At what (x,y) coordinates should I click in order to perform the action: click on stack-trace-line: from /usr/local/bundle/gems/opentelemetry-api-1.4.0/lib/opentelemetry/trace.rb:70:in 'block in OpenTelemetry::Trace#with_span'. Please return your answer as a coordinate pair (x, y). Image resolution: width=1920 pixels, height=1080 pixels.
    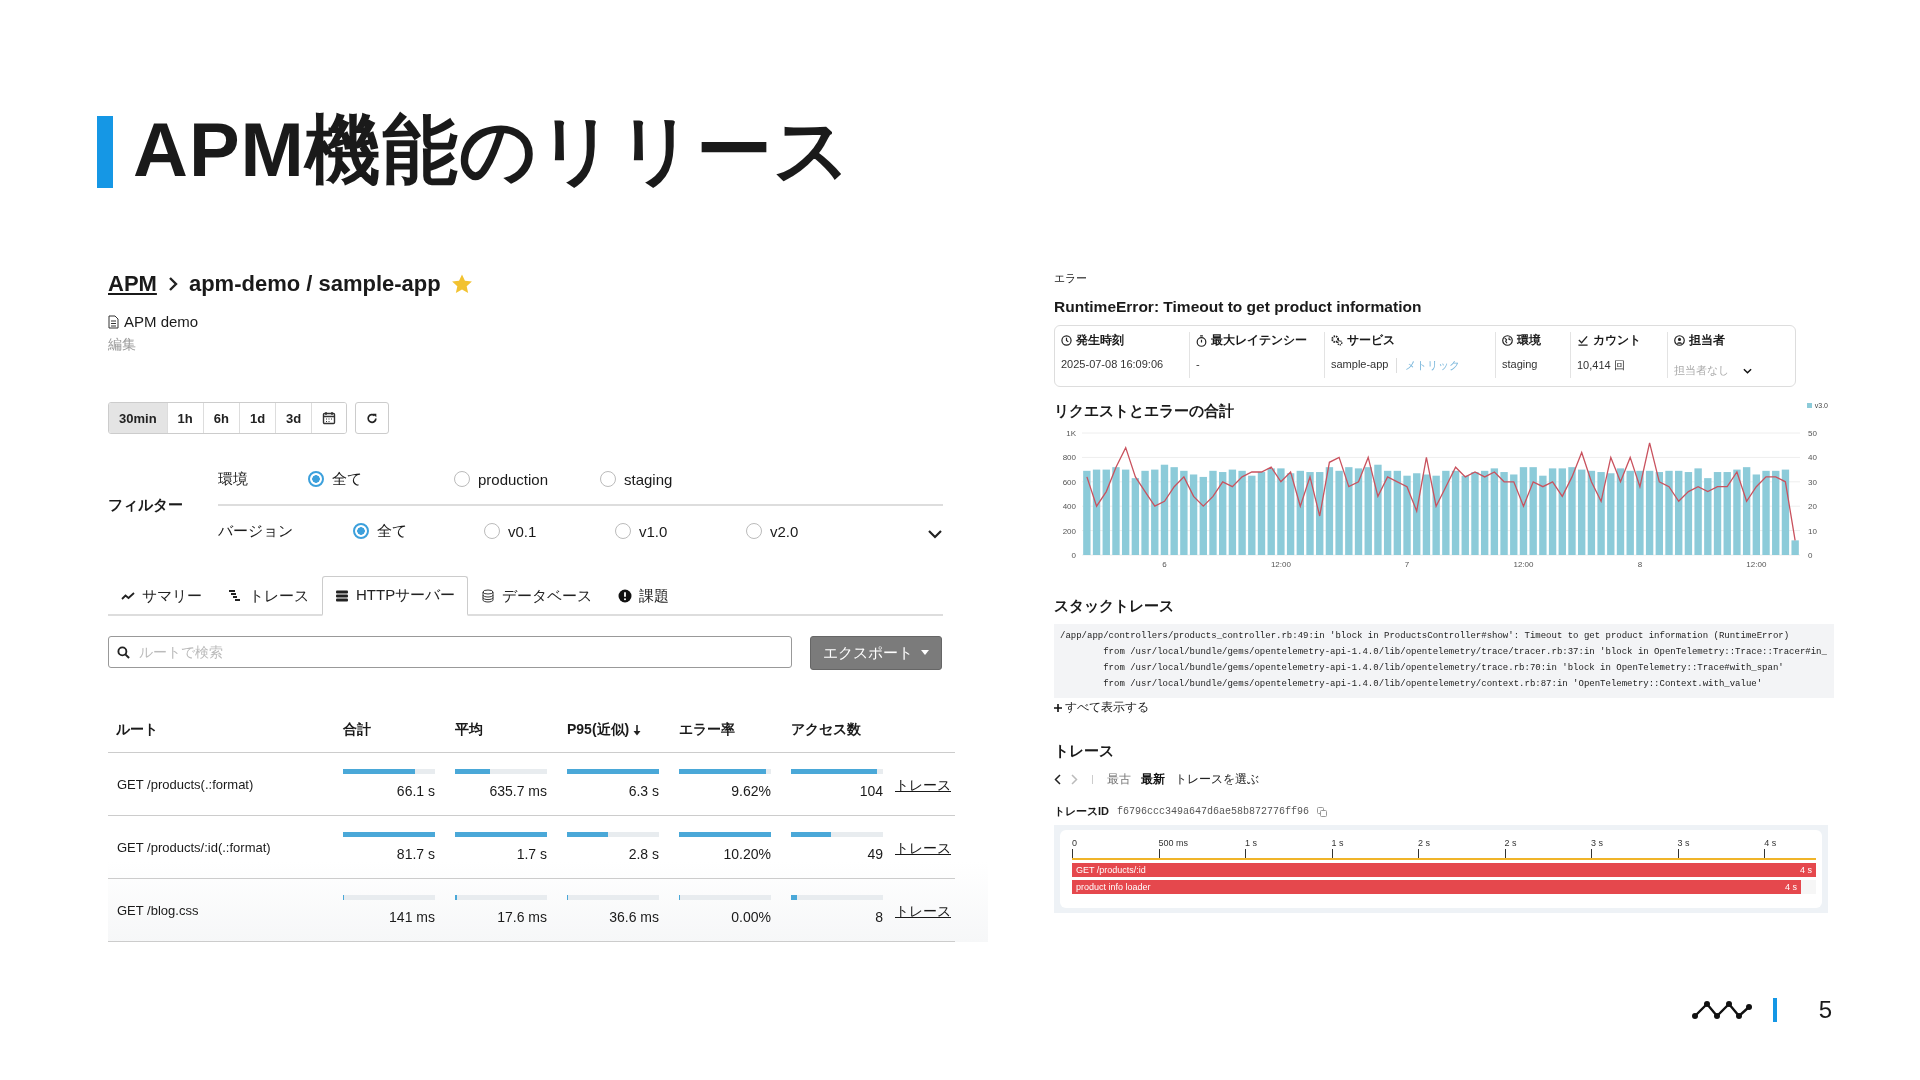
    Looking at the image, I should click on (1443, 668).